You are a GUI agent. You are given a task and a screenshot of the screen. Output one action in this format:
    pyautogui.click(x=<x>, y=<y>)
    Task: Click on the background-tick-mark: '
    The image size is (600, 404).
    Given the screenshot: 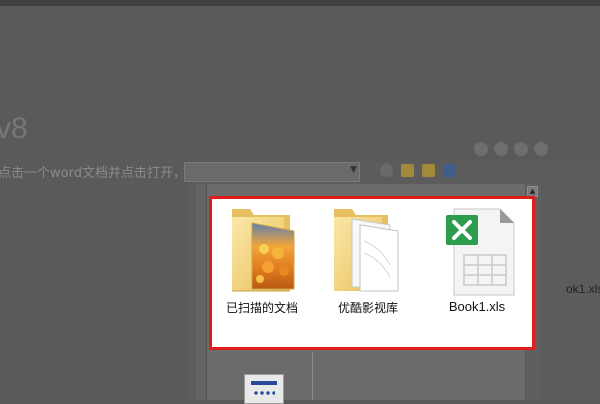 What is the action you would take?
    pyautogui.click(x=0, y=201)
    